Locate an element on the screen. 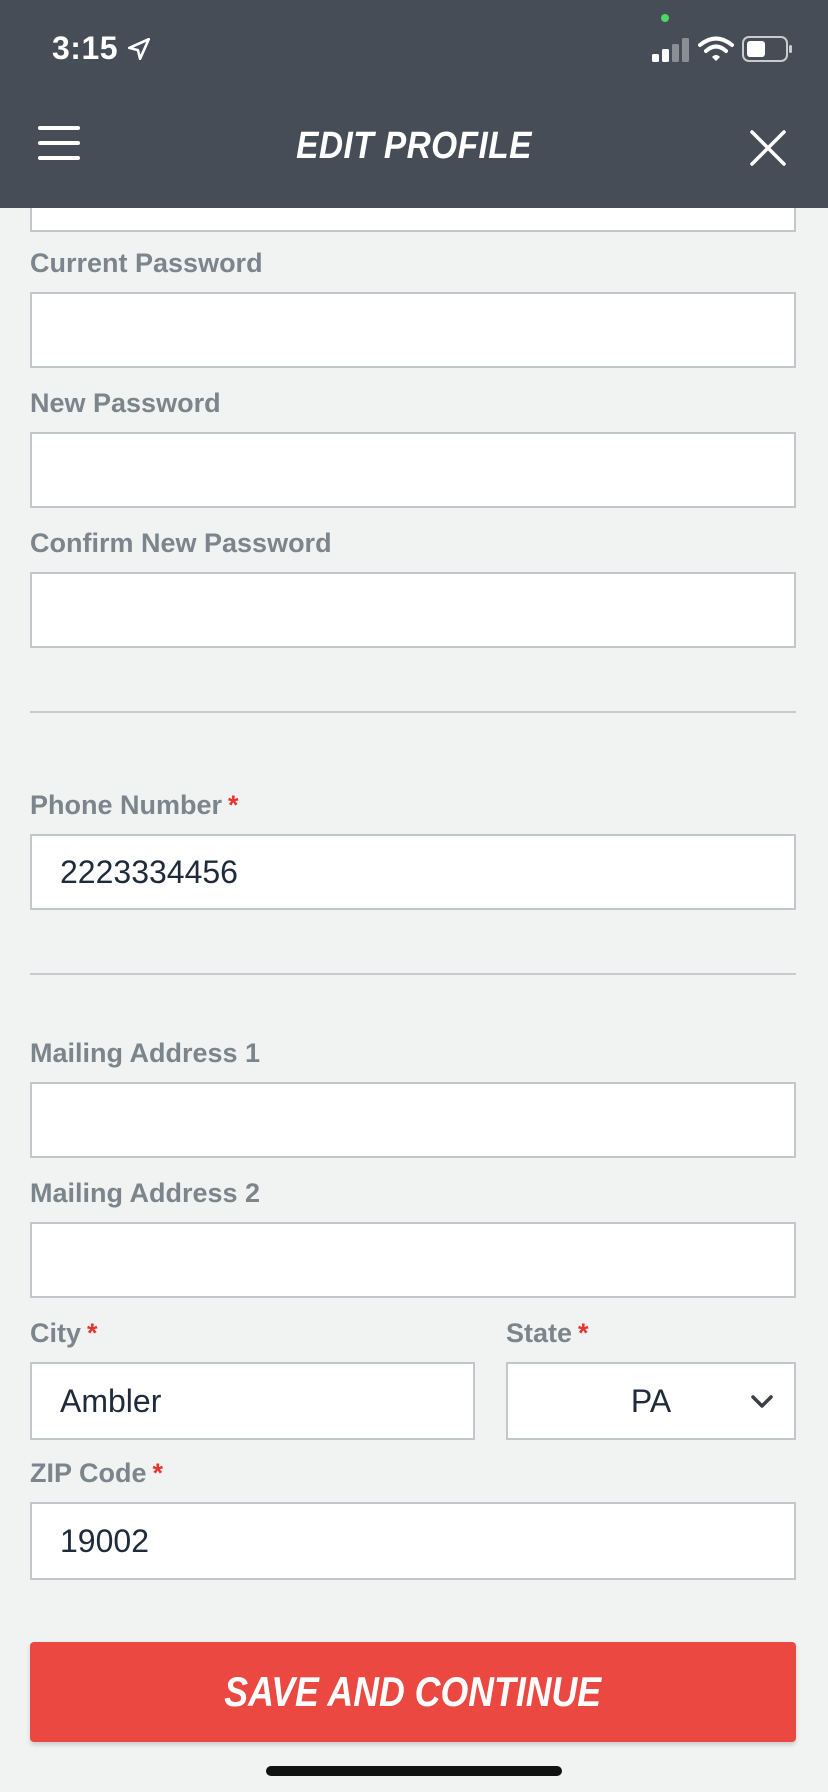 The width and height of the screenshot is (828, 1792). save-and-continue-button: SAVE AND CONTINUE is located at coordinates (413, 1692).